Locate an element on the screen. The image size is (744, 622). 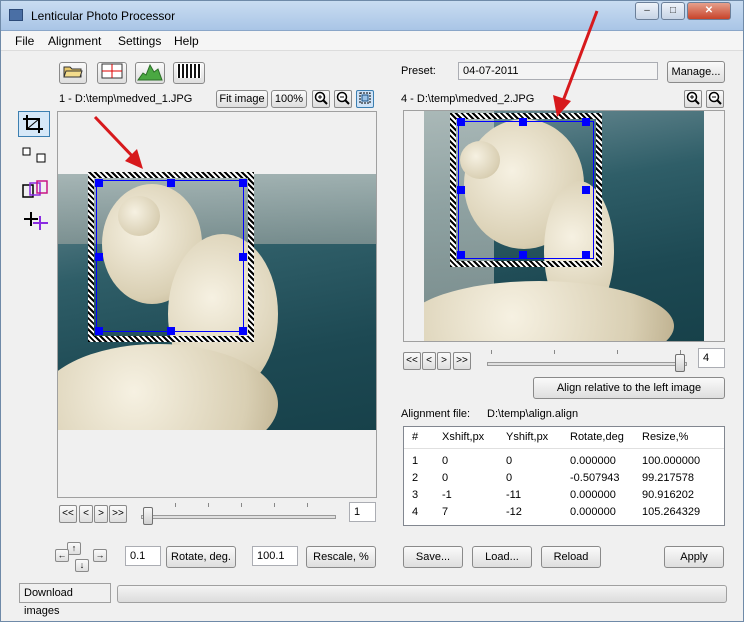
zoom-100-button: 100% is located at coordinates (289, 99).